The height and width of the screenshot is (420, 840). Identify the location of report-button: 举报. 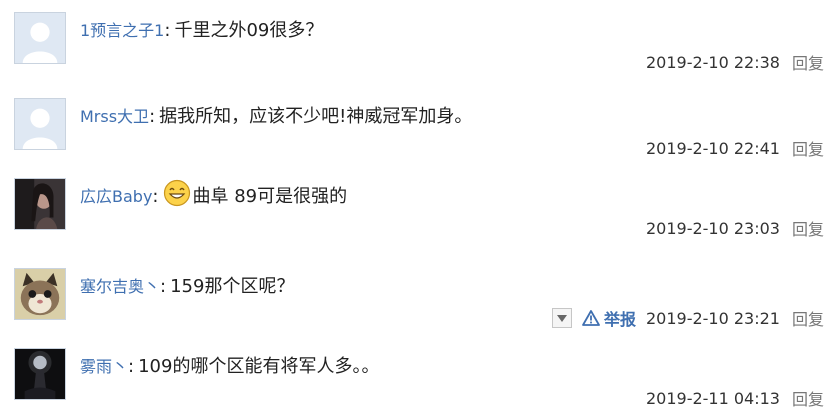
(609, 318).